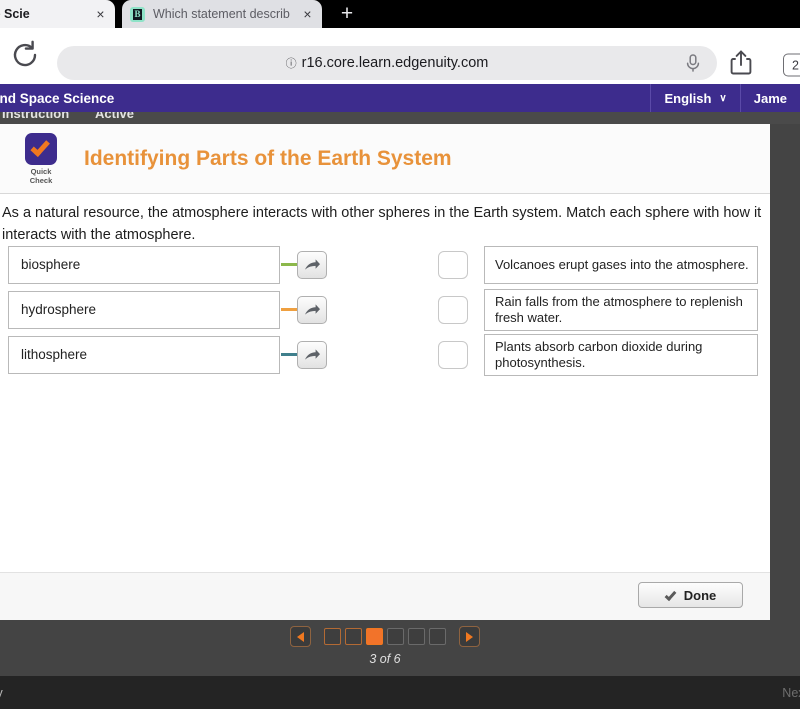 Image resolution: width=800 pixels, height=709 pixels. Describe the element at coordinates (115, 116) in the screenshot. I see `subbar-status-label: Active` at that location.